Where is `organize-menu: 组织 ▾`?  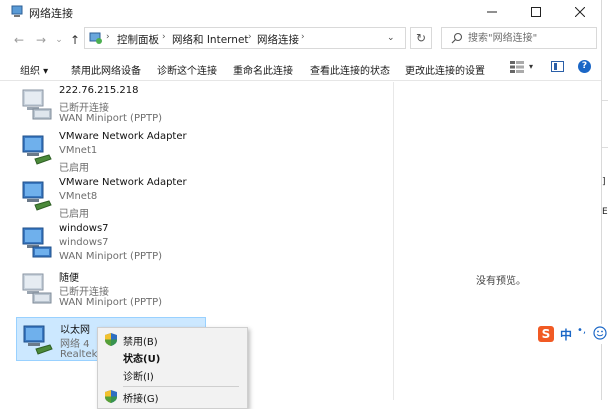
organize-menu: 组织 ▾ is located at coordinates (34, 69).